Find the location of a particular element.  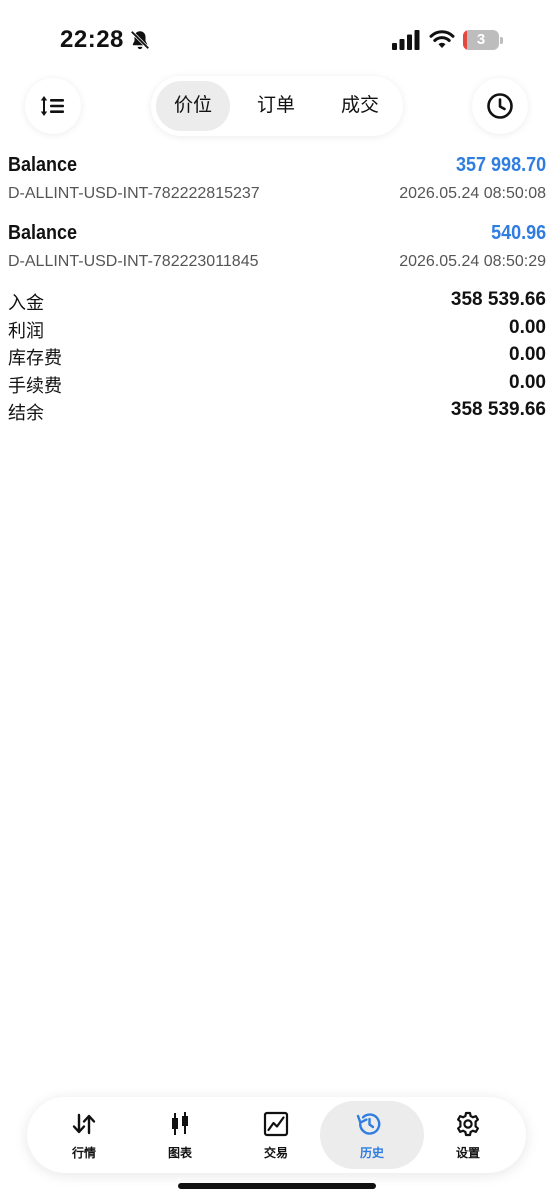

summary-label: 手续费 is located at coordinates (35, 385).